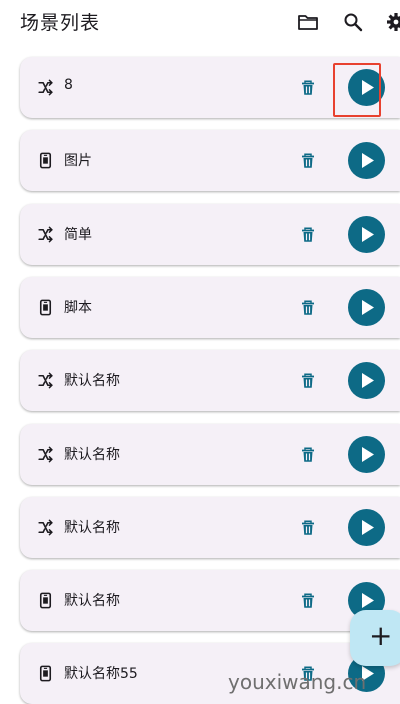  I want to click on scene-name: 简单, so click(78, 234).